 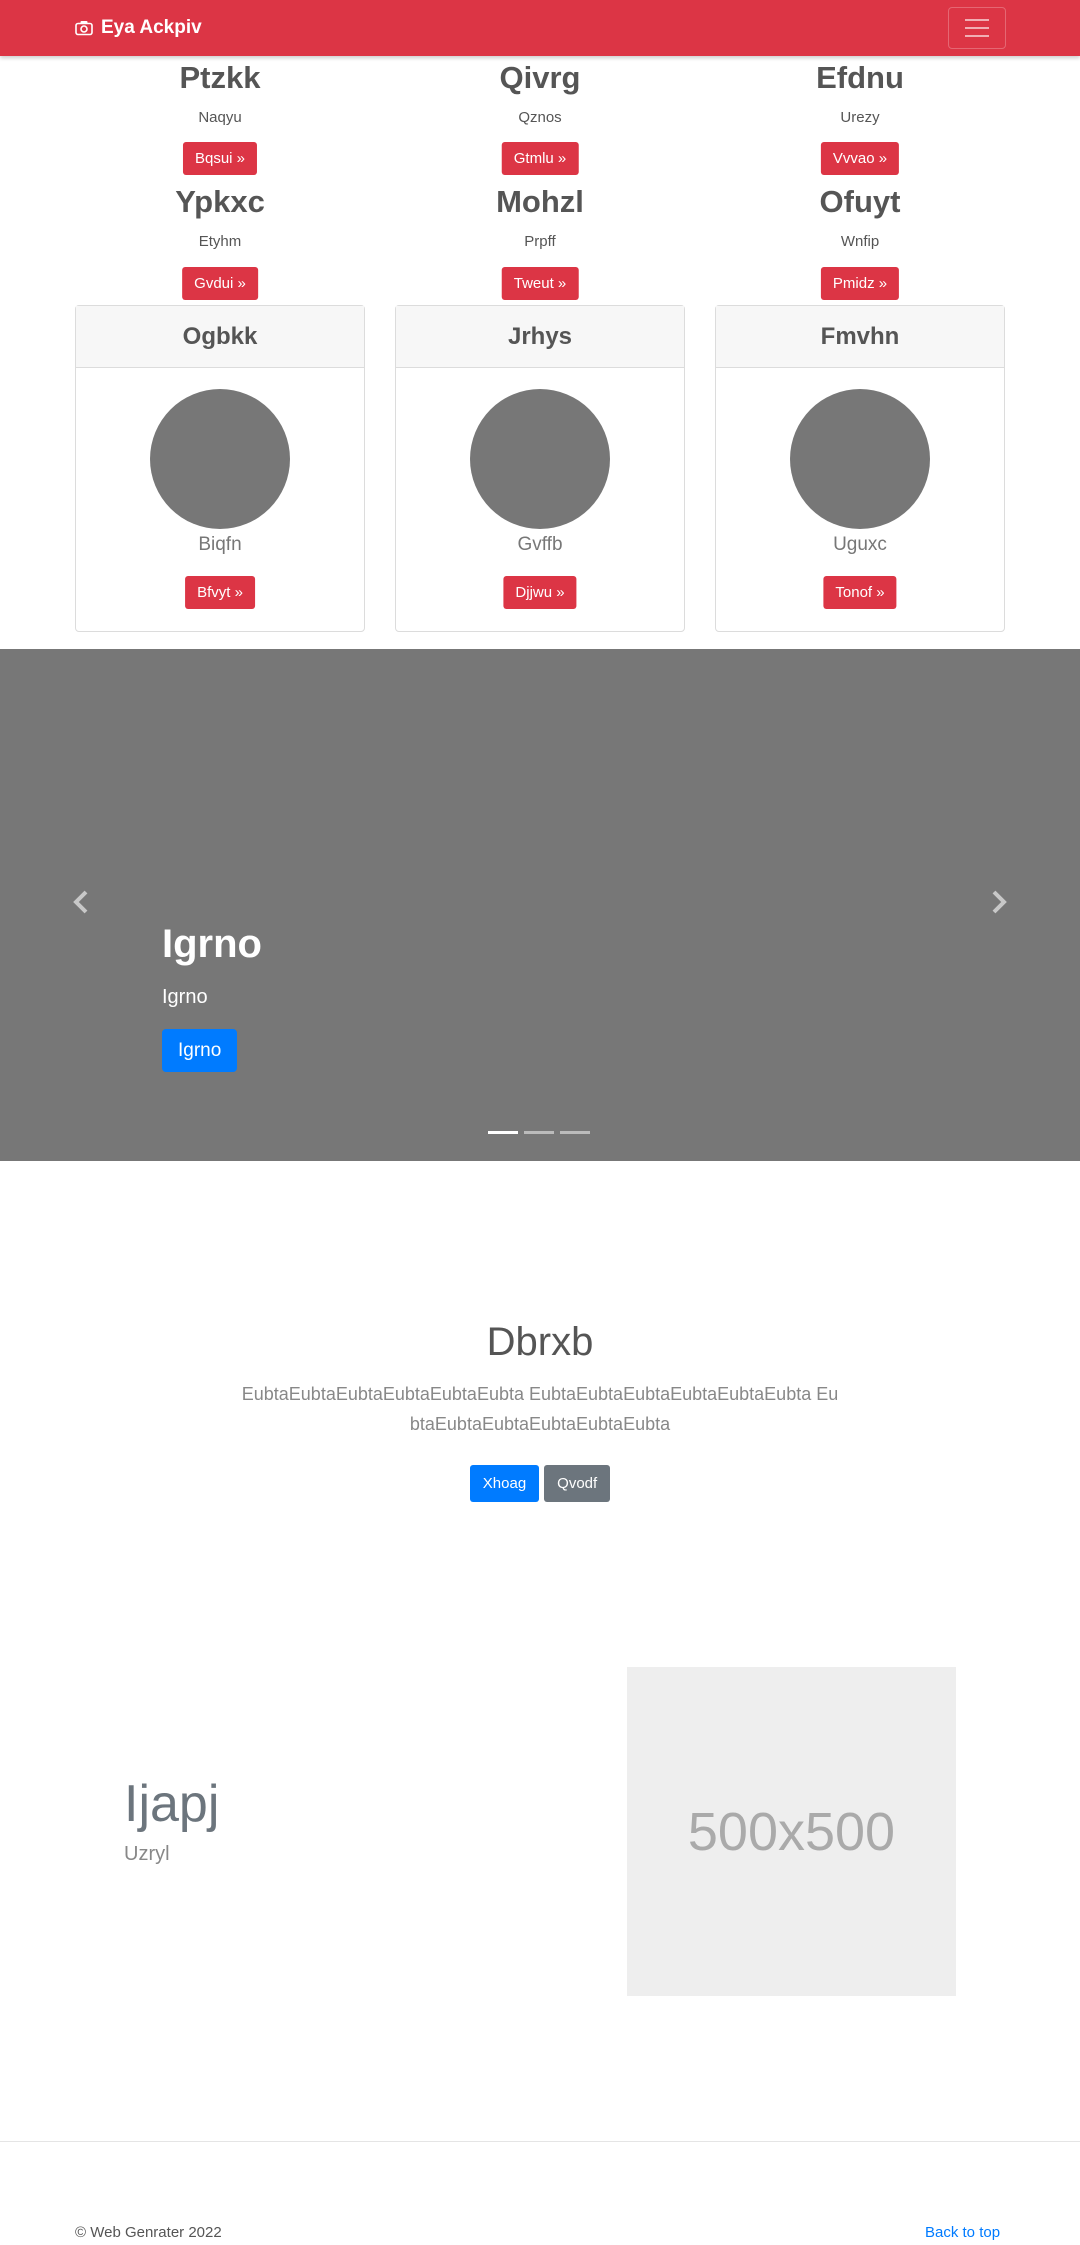 I want to click on carousel-button: Igrno, so click(x=200, y=1050).